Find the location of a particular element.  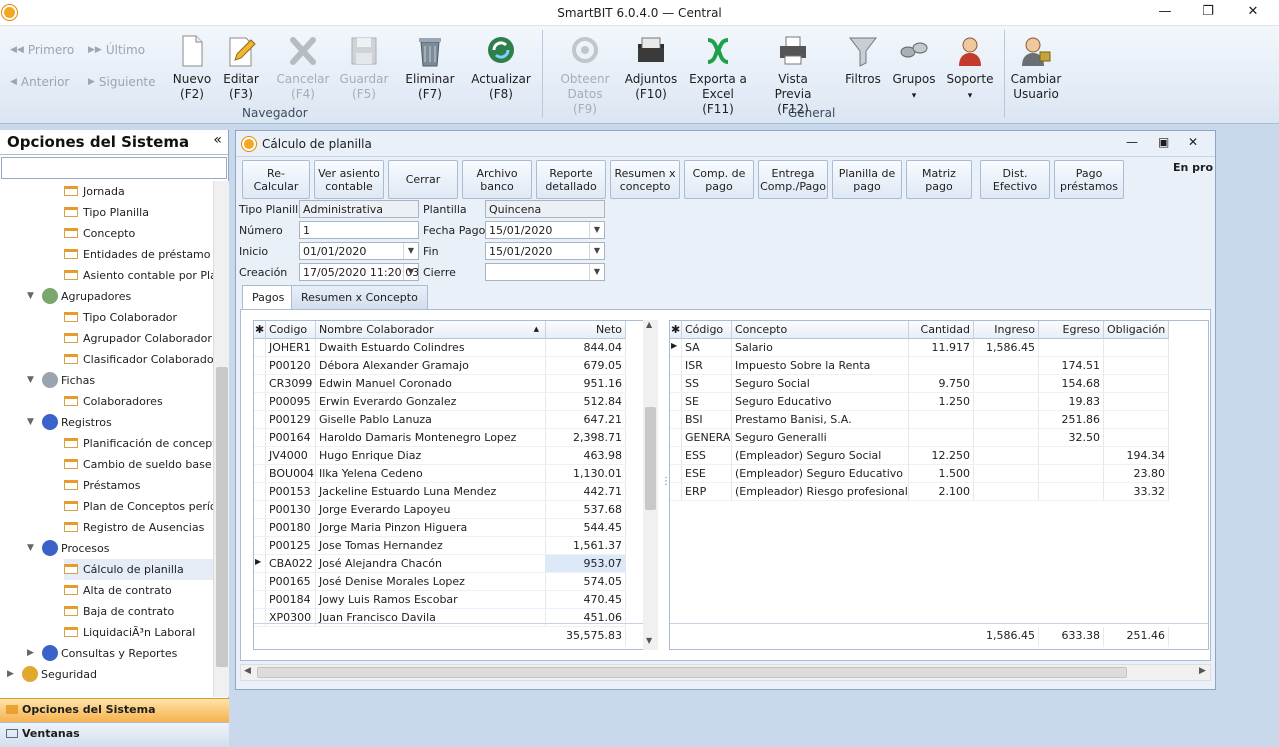

table-cell: Edwin Manuel Coronado is located at coordinates (431, 384).